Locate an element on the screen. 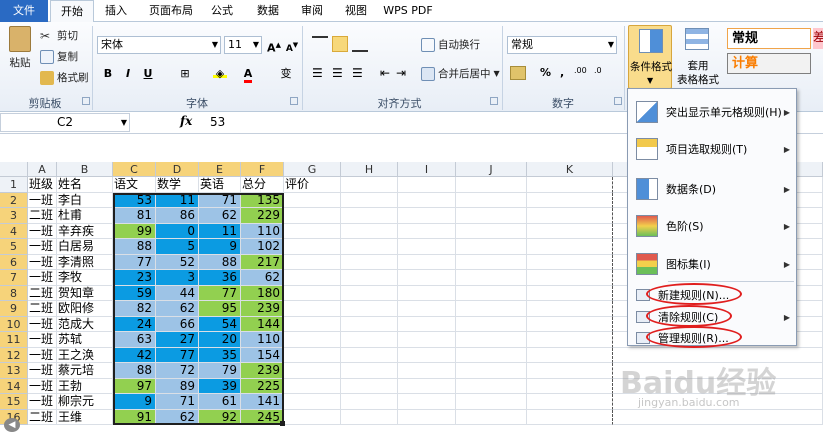 Image resolution: width=823 pixels, height=433 pixels. table-cell: 9 is located at coordinates (134, 402).